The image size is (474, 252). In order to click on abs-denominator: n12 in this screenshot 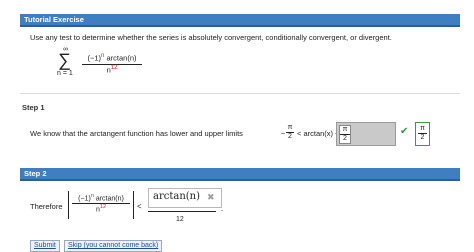, I will do `click(101, 208)`.